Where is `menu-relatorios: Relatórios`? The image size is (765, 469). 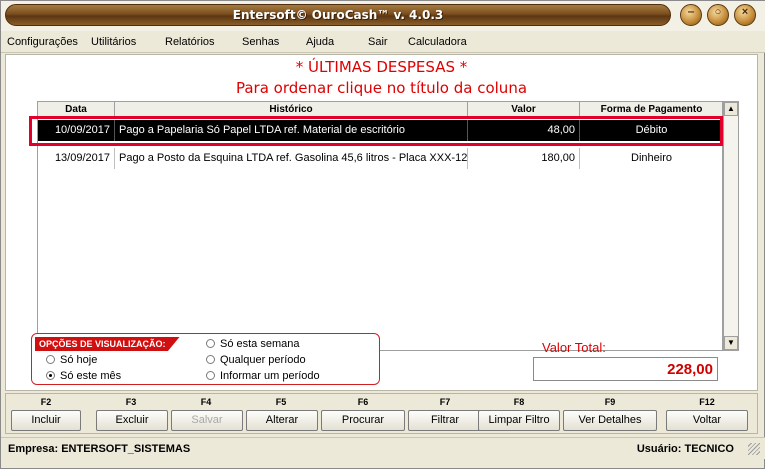
menu-relatorios: Relatórios is located at coordinates (190, 42).